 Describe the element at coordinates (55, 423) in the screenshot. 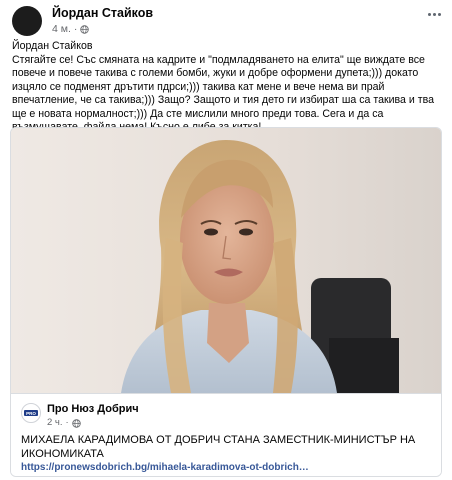

I see `source-time: 2 ч.` at that location.